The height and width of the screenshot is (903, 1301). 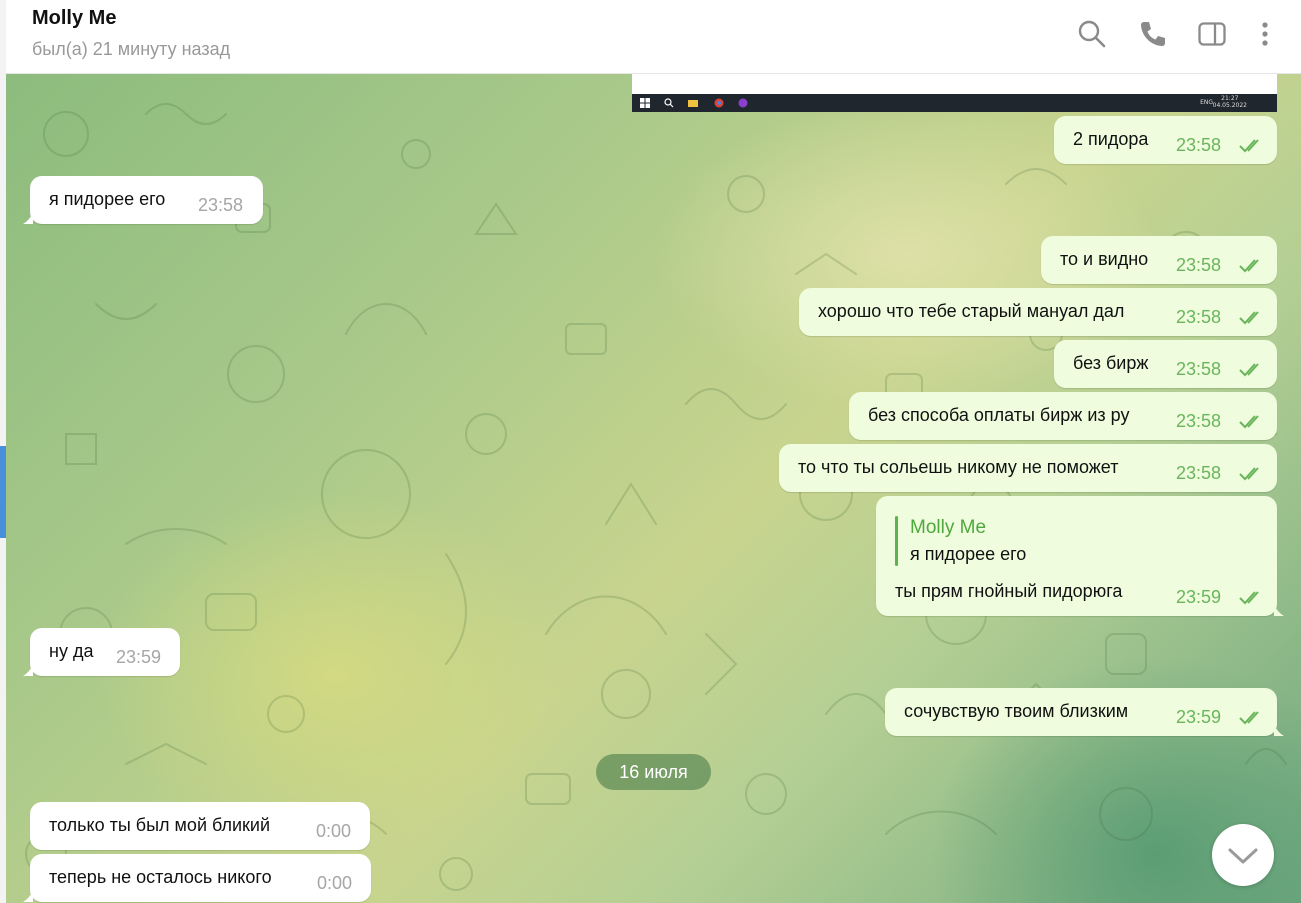 What do you see at coordinates (1212, 34) in the screenshot?
I see `sidebar-toggle-icon` at bounding box center [1212, 34].